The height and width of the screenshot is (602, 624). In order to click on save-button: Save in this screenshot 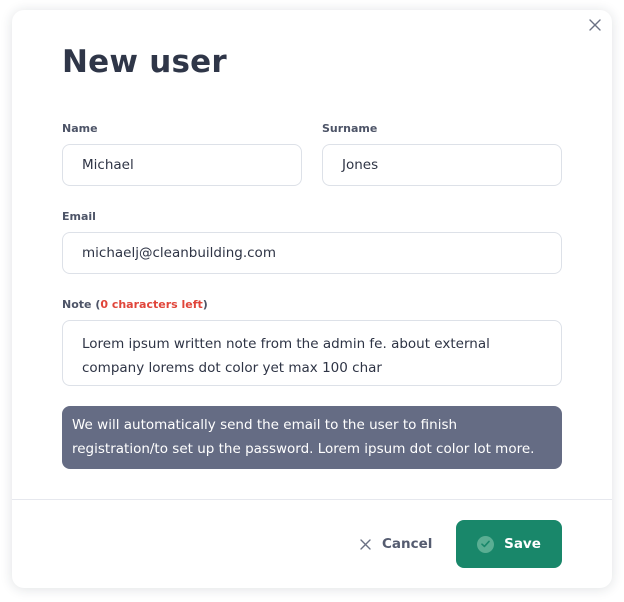, I will do `click(509, 544)`.